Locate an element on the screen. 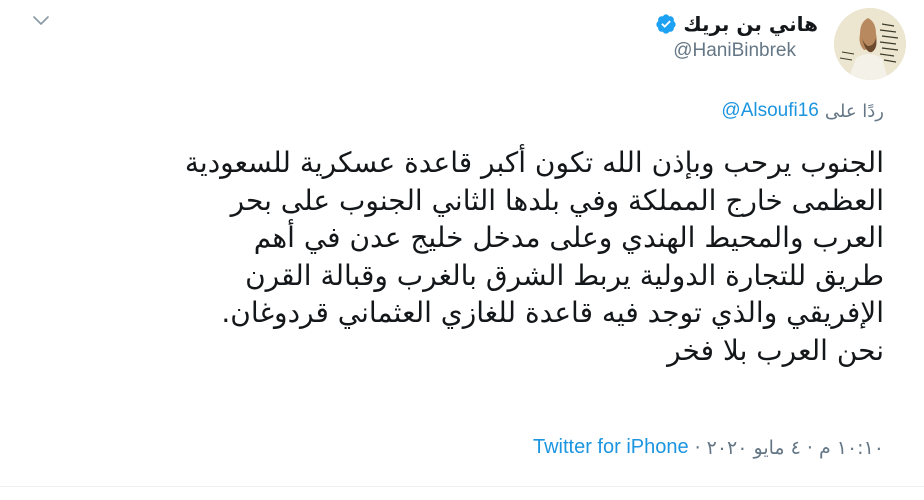  avatar-portrait-icon is located at coordinates (870, 44).